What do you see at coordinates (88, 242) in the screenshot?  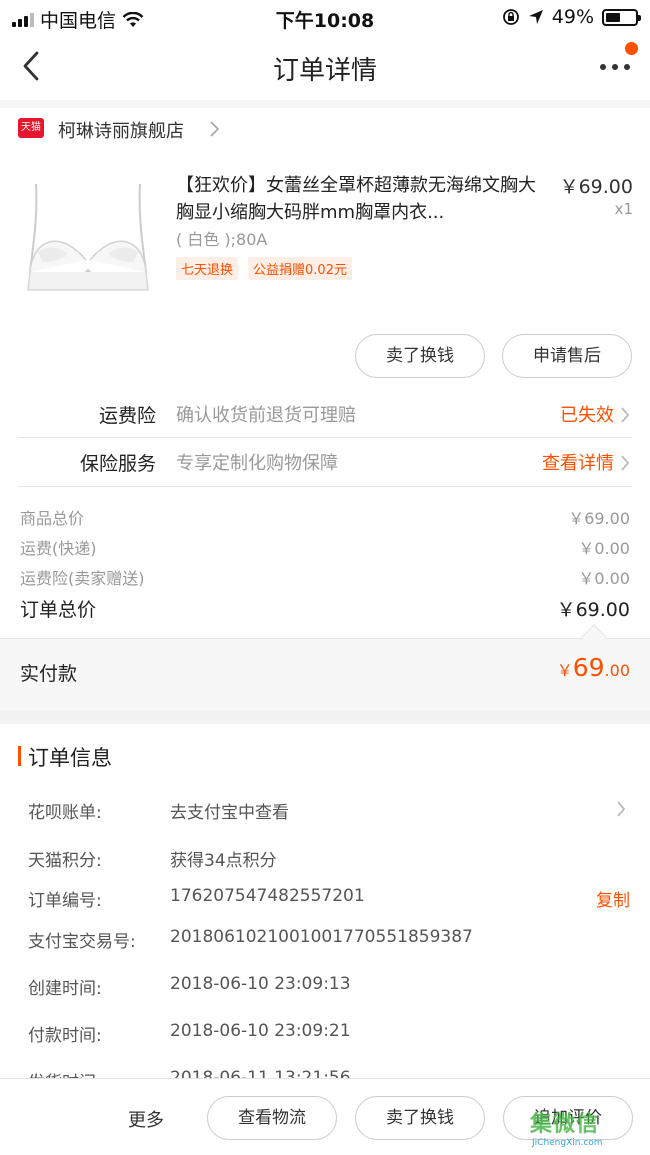 I see `product-image` at bounding box center [88, 242].